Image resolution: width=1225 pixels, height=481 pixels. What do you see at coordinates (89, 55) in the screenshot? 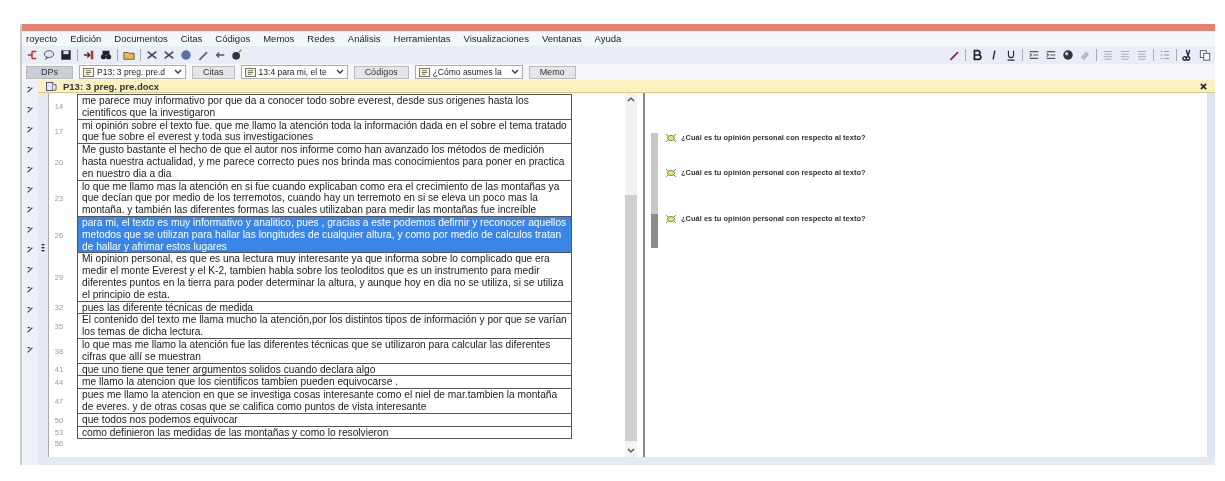
I see `import-icon` at bounding box center [89, 55].